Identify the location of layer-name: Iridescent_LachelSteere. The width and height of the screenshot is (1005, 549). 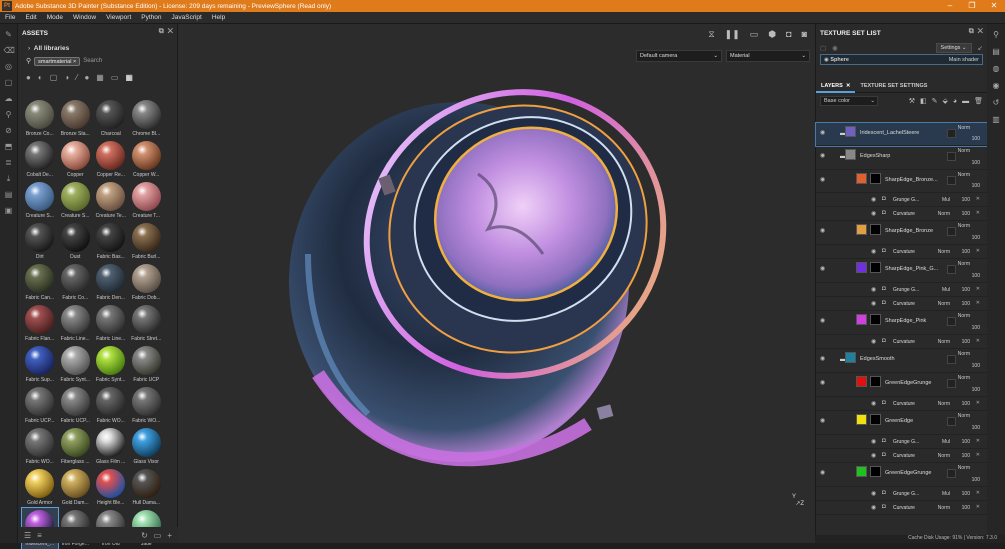
(889, 133).